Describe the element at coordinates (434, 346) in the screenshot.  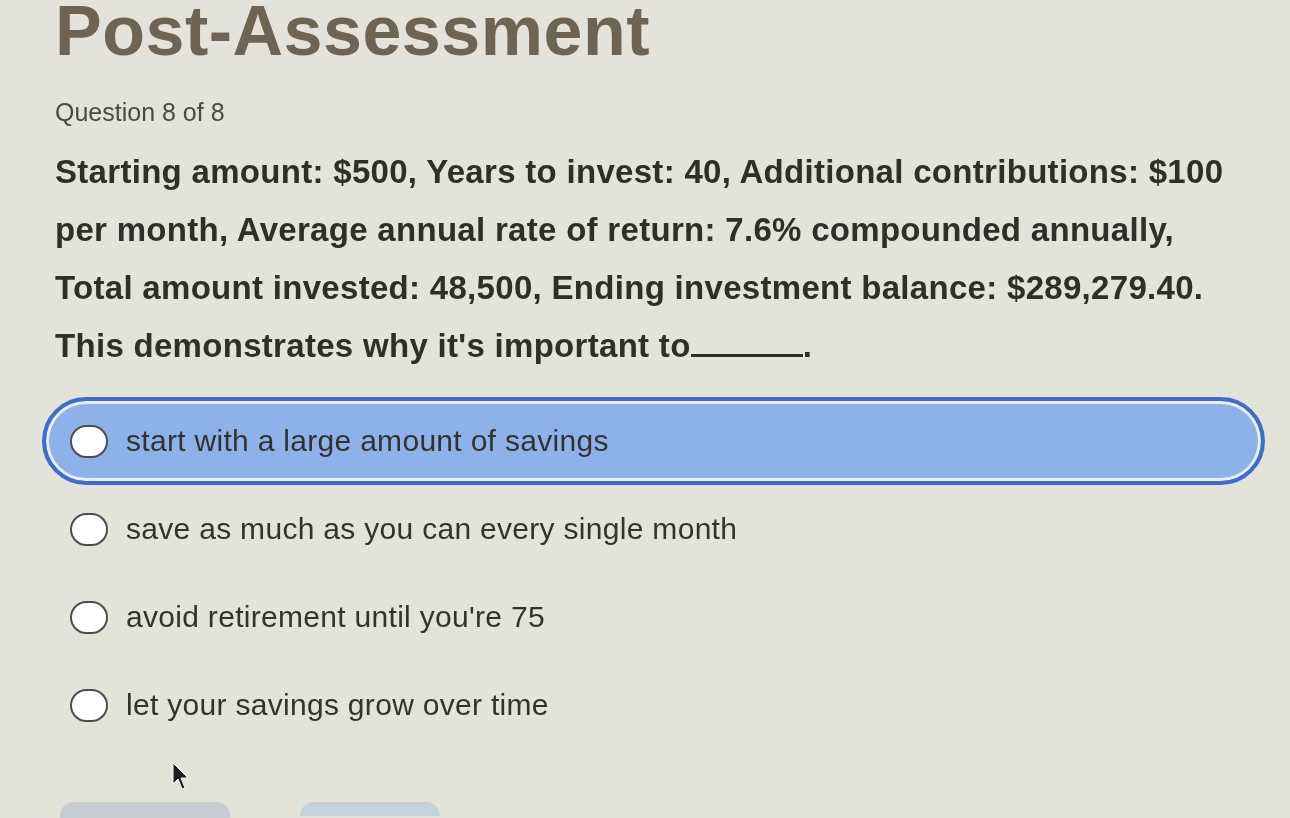
I see `question-stem: This demonstrates why it's important to .` at that location.